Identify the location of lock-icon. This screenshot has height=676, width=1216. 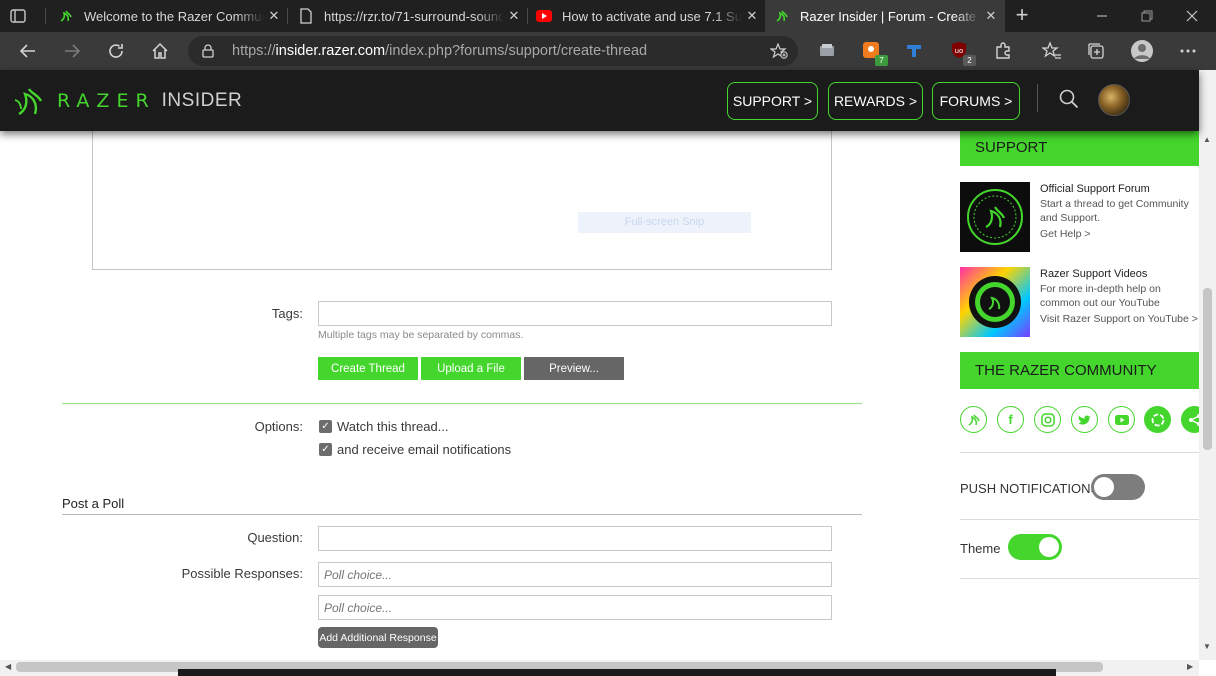
(208, 53).